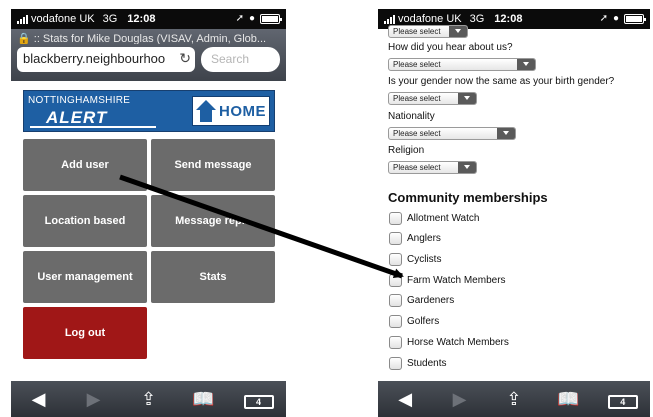 The height and width of the screenshot is (417, 653). Describe the element at coordinates (85, 221) in the screenshot. I see `location-based-button: Location based` at that location.